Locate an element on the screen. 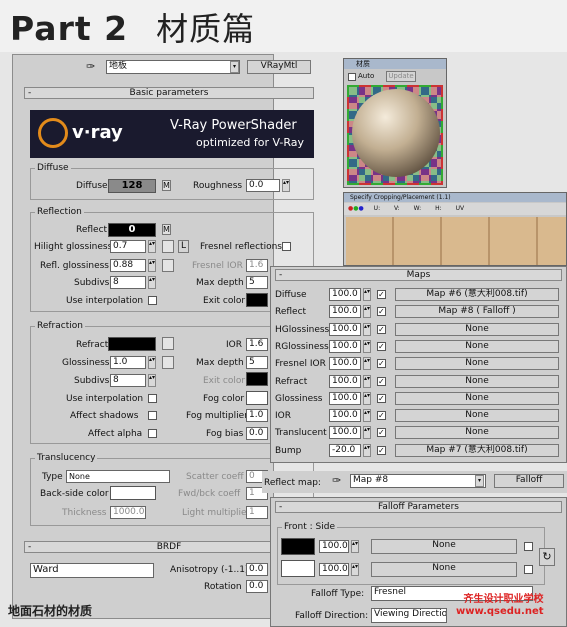 The width and height of the screenshot is (567, 627). side-color-swatch is located at coordinates (298, 568).